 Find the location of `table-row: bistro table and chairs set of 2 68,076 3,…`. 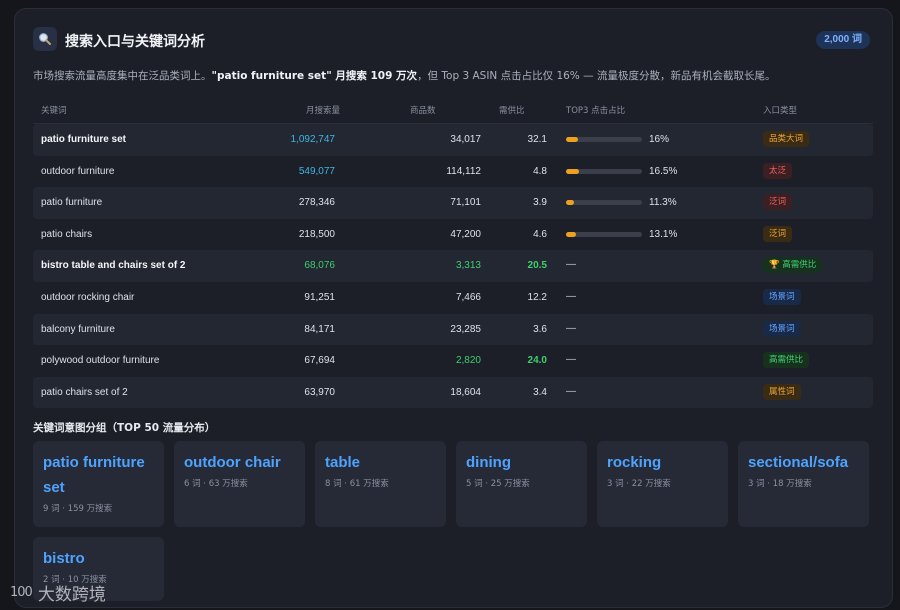

table-row: bistro table and chairs set of 2 68,076 3,… is located at coordinates (453, 266).